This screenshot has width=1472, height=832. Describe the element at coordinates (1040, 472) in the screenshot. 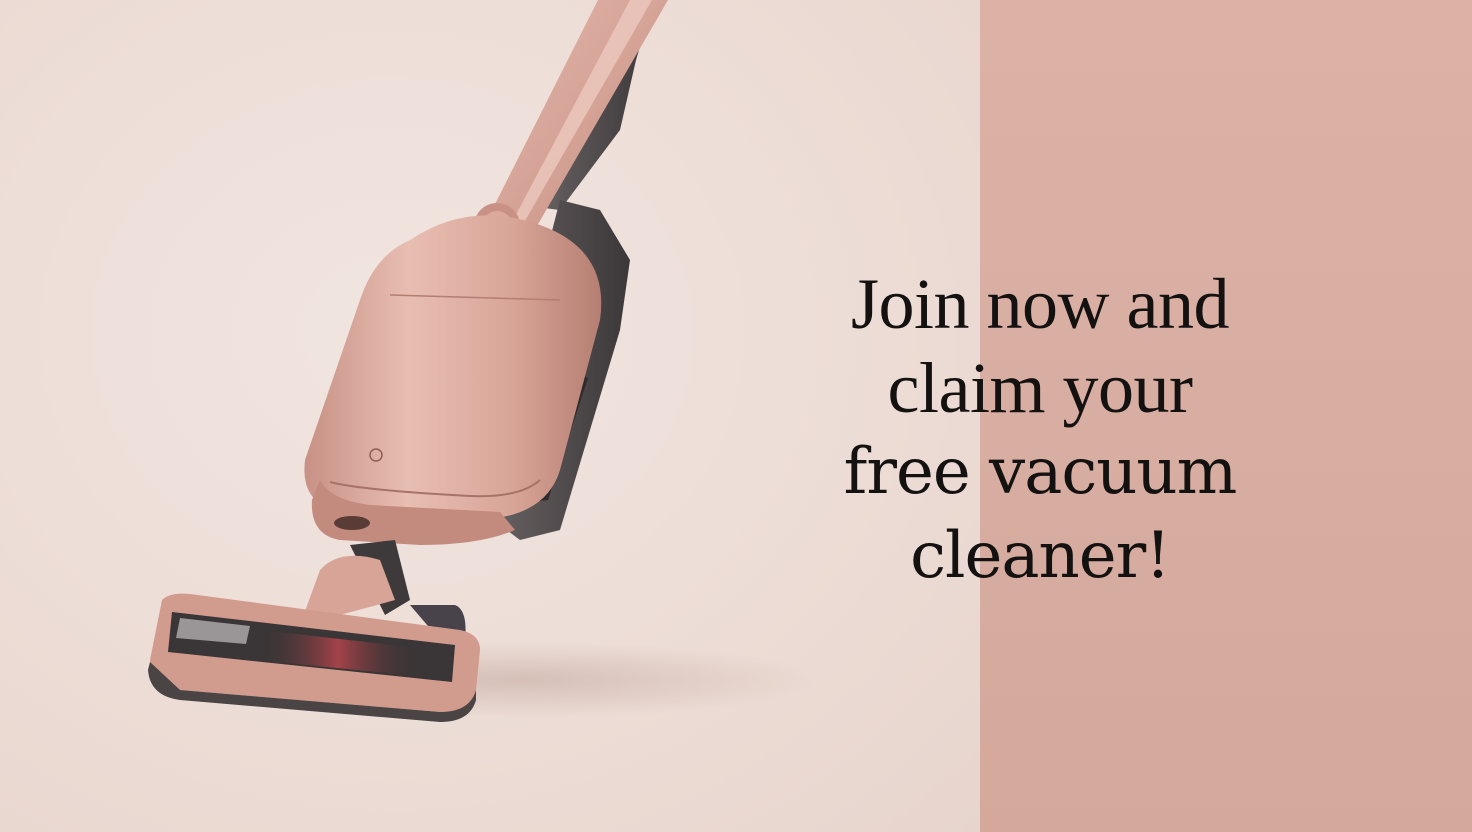

I see `headline-line-3: free vacuum` at that location.